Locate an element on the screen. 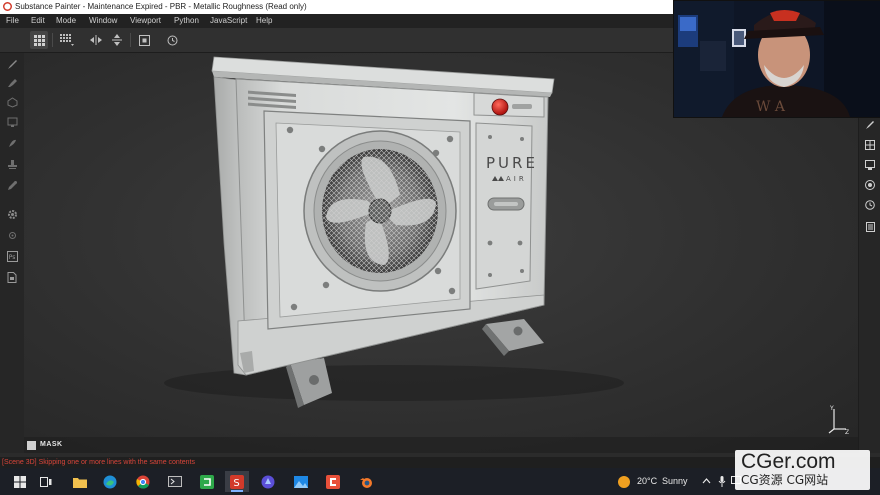  mask-toggle-bar: MASK is located at coordinates (441, 445).